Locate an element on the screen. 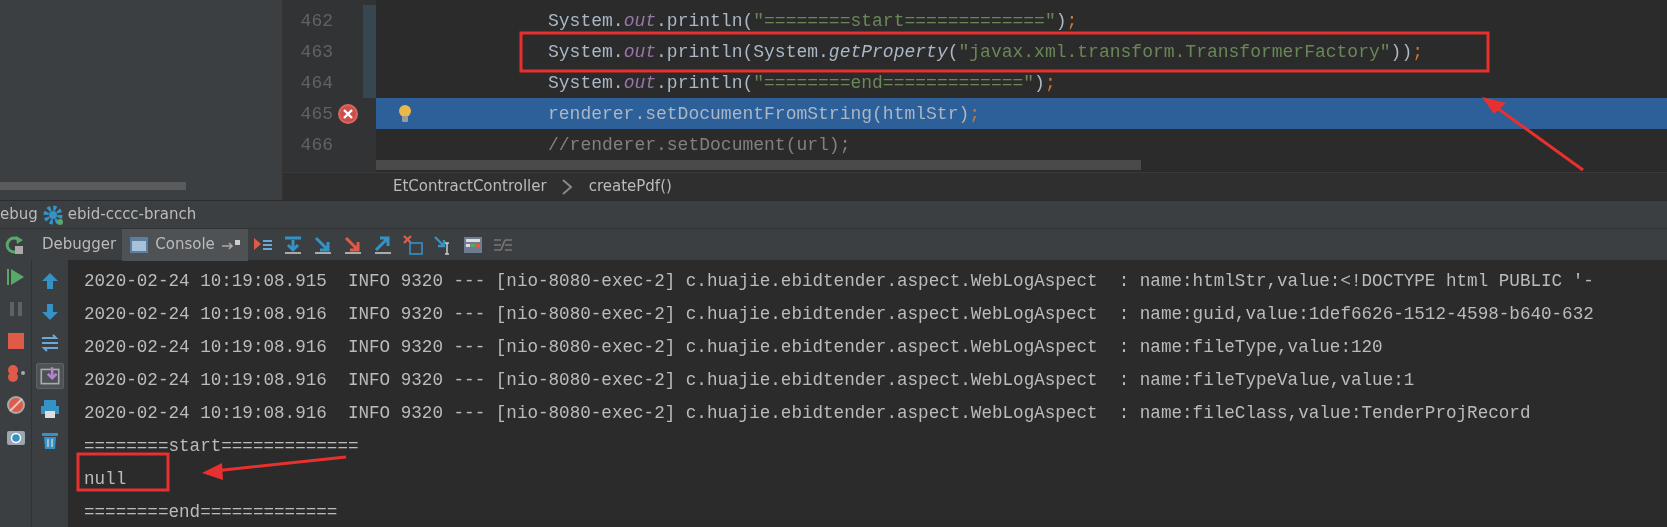 The image size is (1667, 527). code-line: //renderer.setDocument(url); is located at coordinates (699, 144).